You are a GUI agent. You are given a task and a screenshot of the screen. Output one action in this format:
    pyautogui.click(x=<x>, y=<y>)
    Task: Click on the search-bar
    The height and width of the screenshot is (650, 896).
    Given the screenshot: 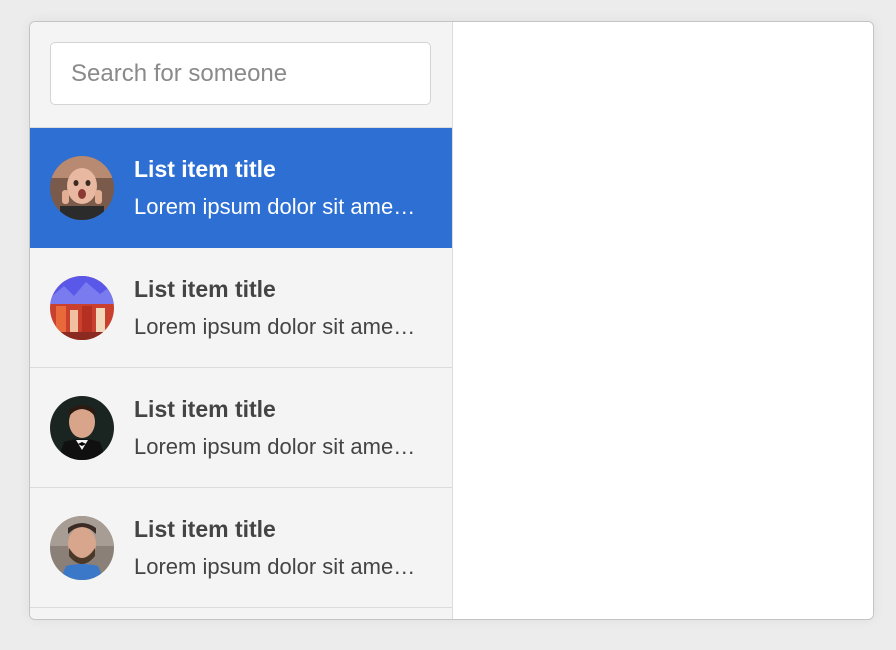 What is the action you would take?
    pyautogui.click(x=241, y=75)
    